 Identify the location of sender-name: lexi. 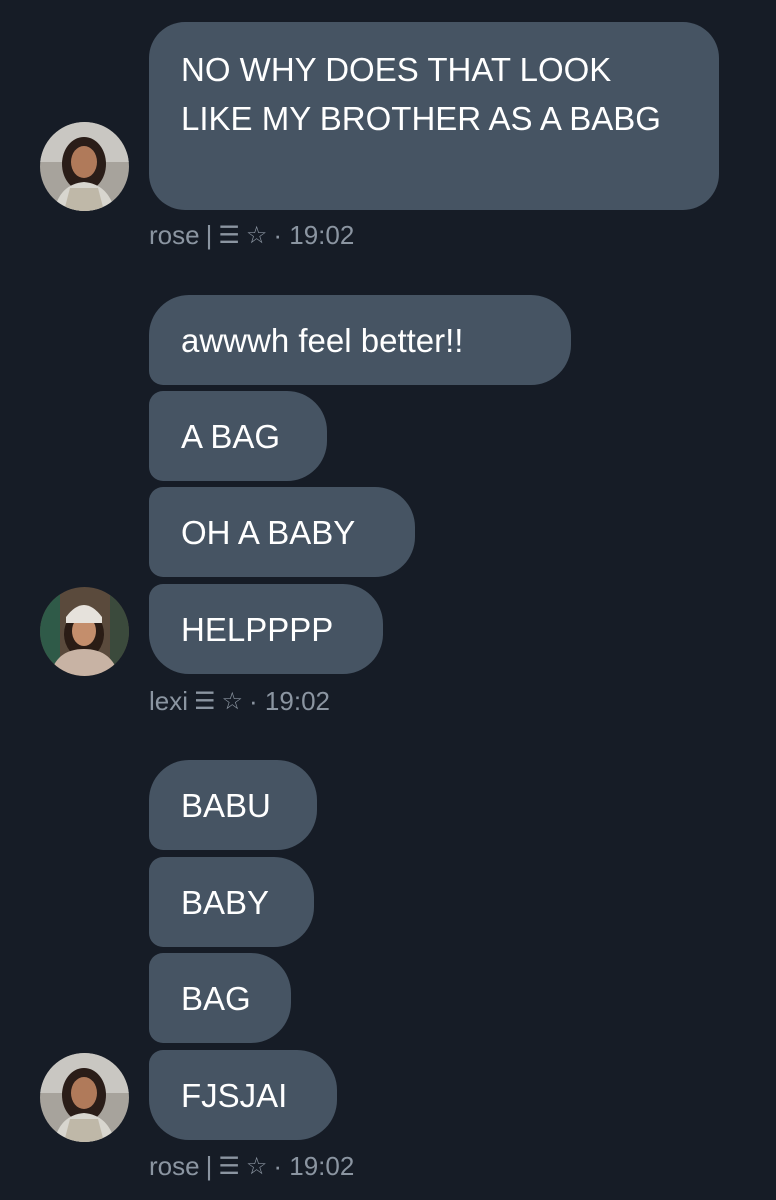
(168, 701).